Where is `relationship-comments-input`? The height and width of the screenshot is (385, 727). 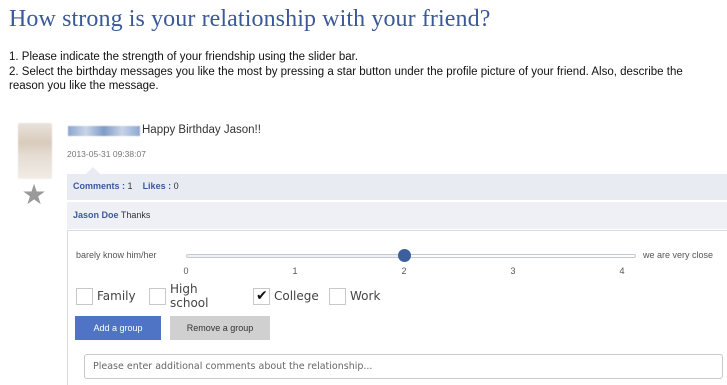
relationship-comments-input is located at coordinates (403, 366).